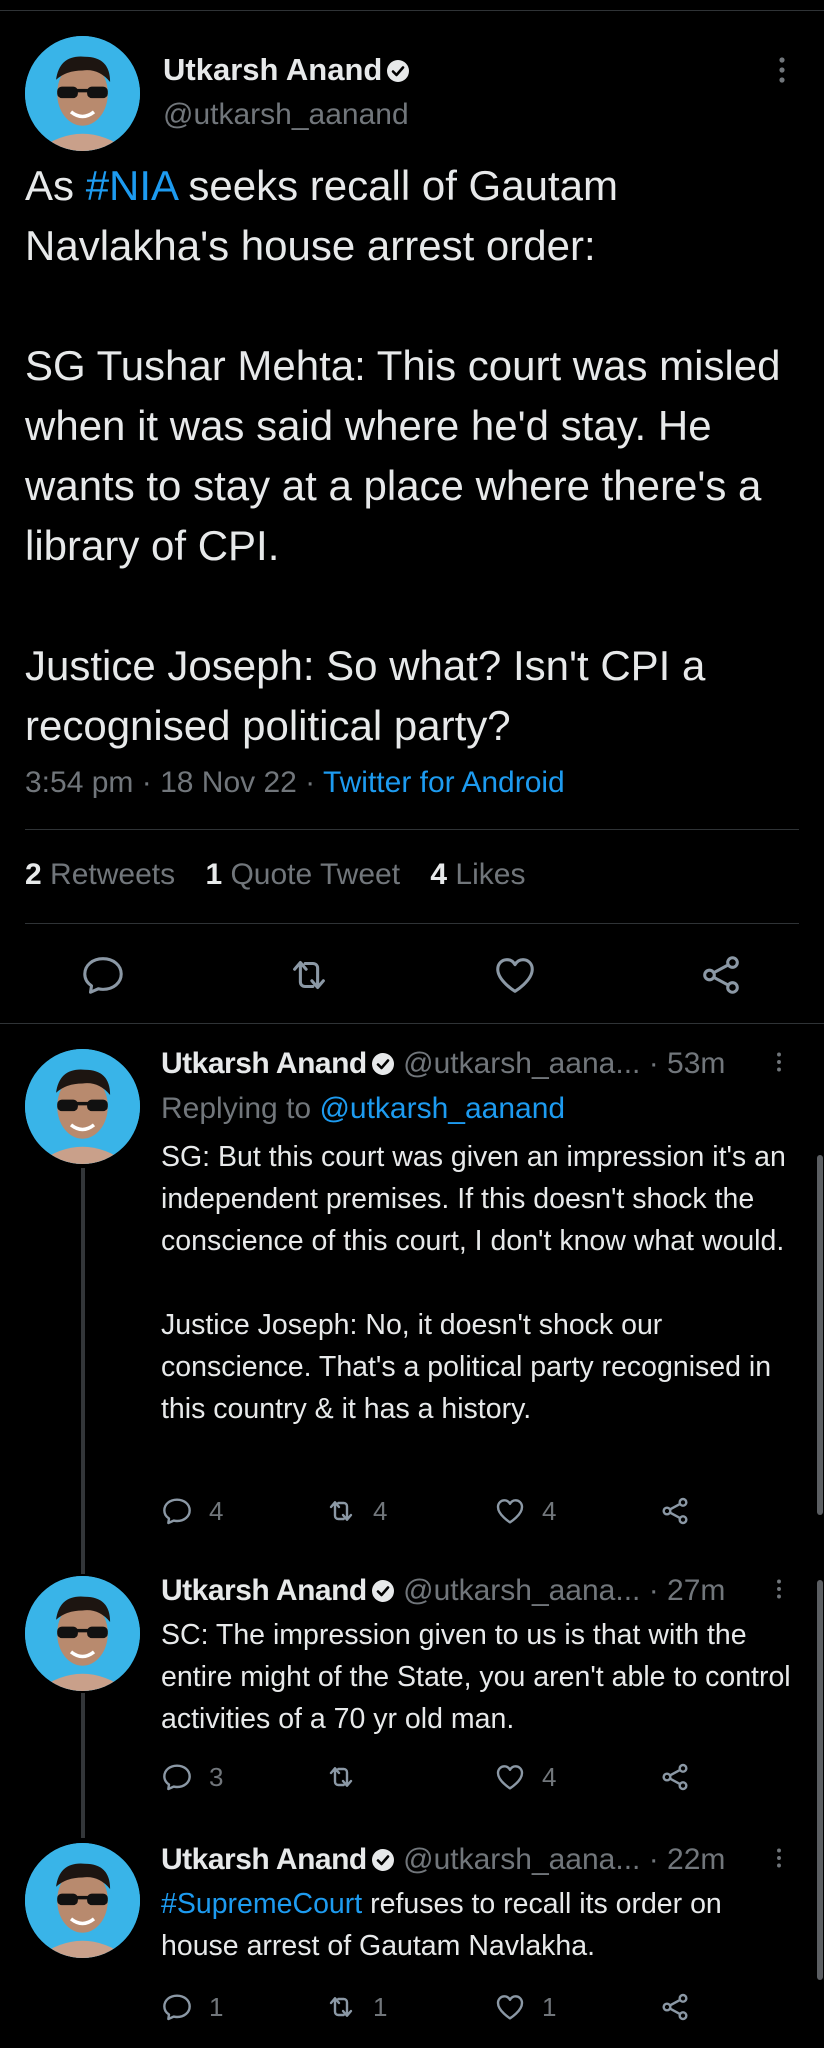 This screenshot has width=824, height=2048. What do you see at coordinates (477, 874) in the screenshot?
I see `likes-stat: 4 Likes` at bounding box center [477, 874].